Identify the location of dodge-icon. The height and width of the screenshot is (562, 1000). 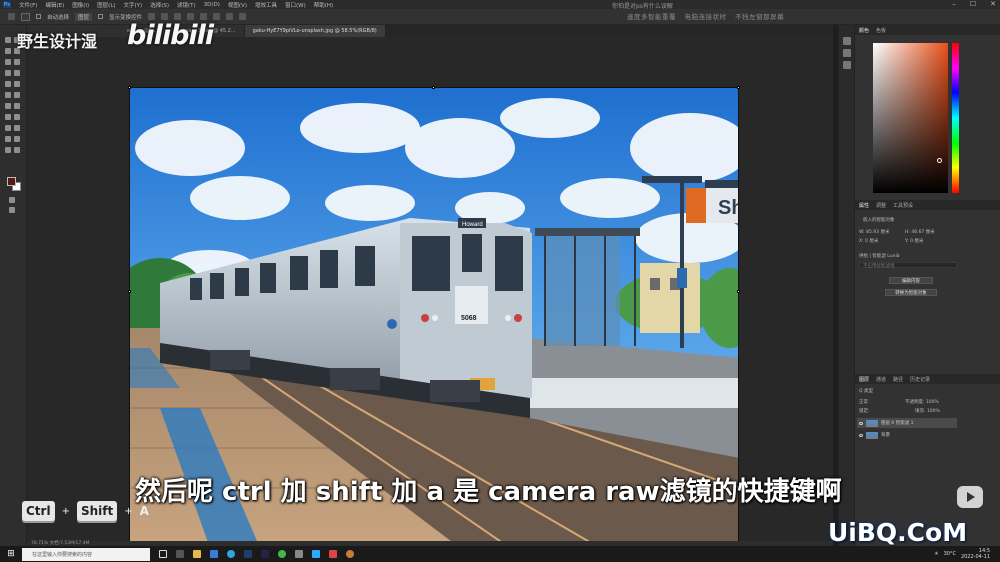
(8, 117).